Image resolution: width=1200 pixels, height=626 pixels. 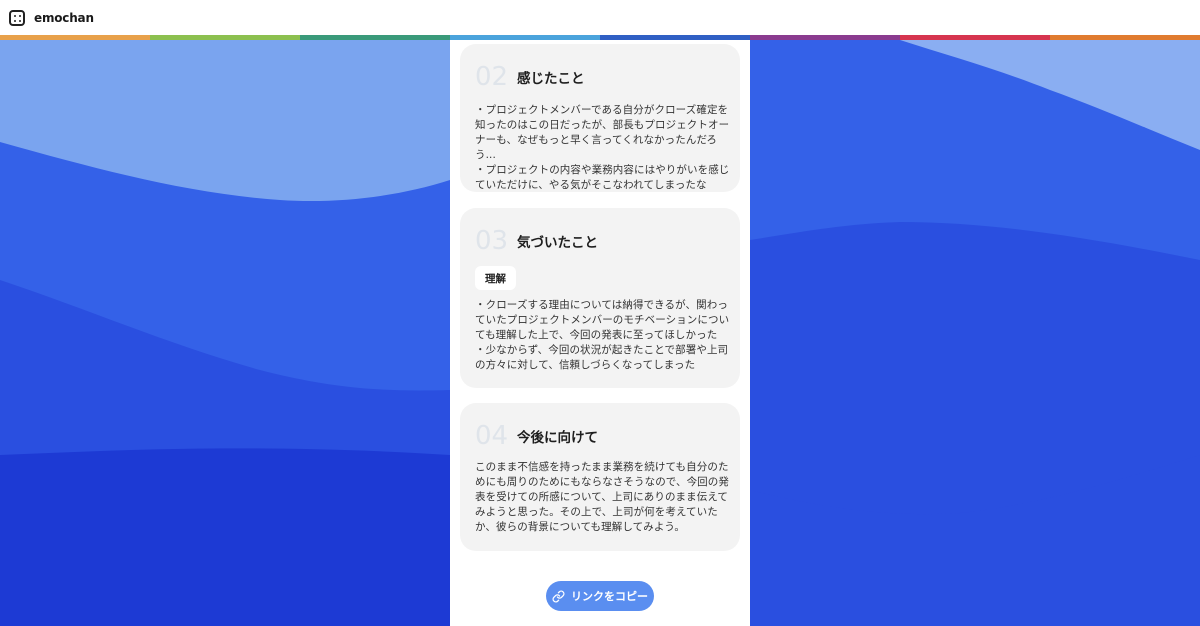 What do you see at coordinates (492, 436) in the screenshot?
I see `card-number: 04` at bounding box center [492, 436].